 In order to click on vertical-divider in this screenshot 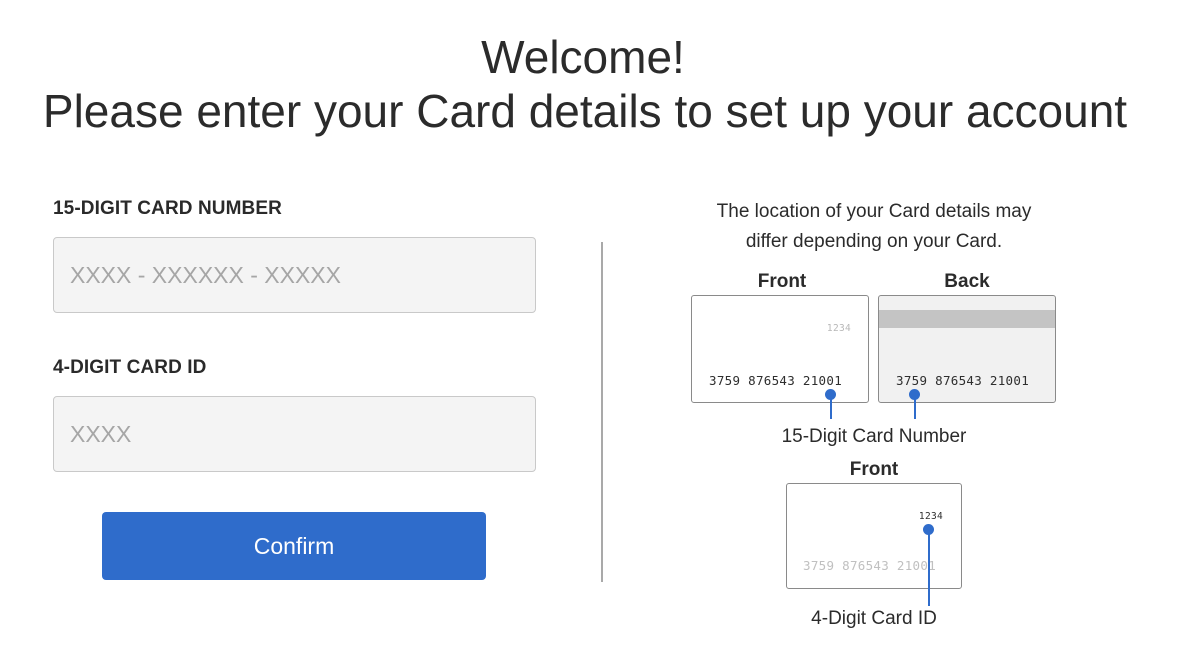, I will do `click(602, 412)`.